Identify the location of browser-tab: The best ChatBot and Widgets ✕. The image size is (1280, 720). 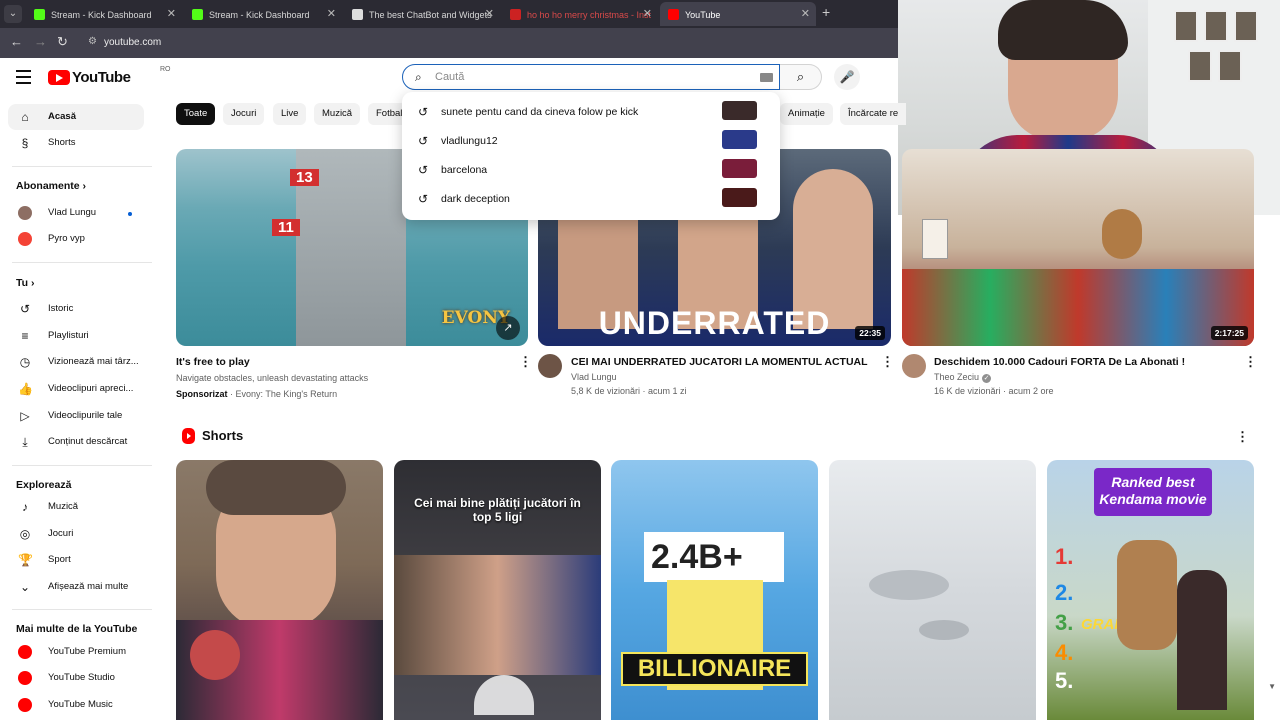
(422, 14).